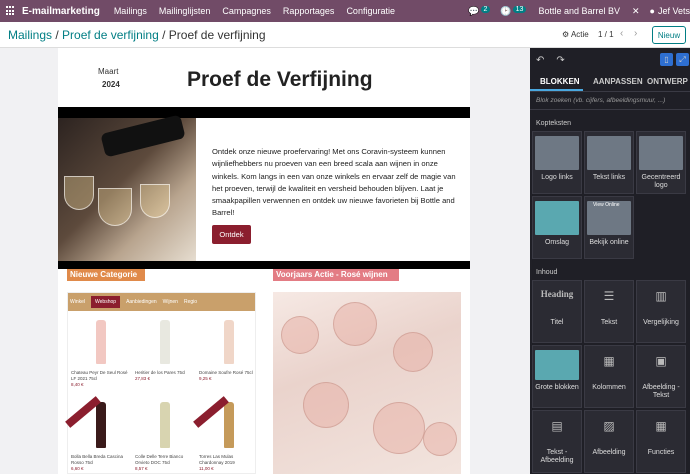 The height and width of the screenshot is (474, 690). I want to click on mail-year: 2024, so click(111, 84).